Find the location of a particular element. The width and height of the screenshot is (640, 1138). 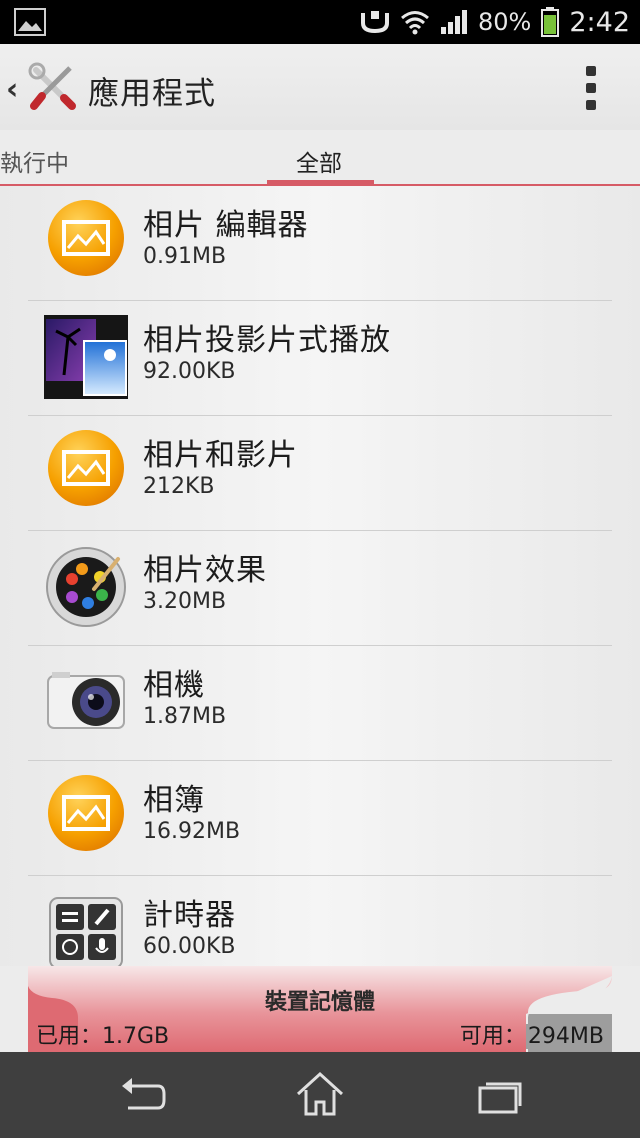

tab-bar: 執行中 全部 is located at coordinates (320, 158).